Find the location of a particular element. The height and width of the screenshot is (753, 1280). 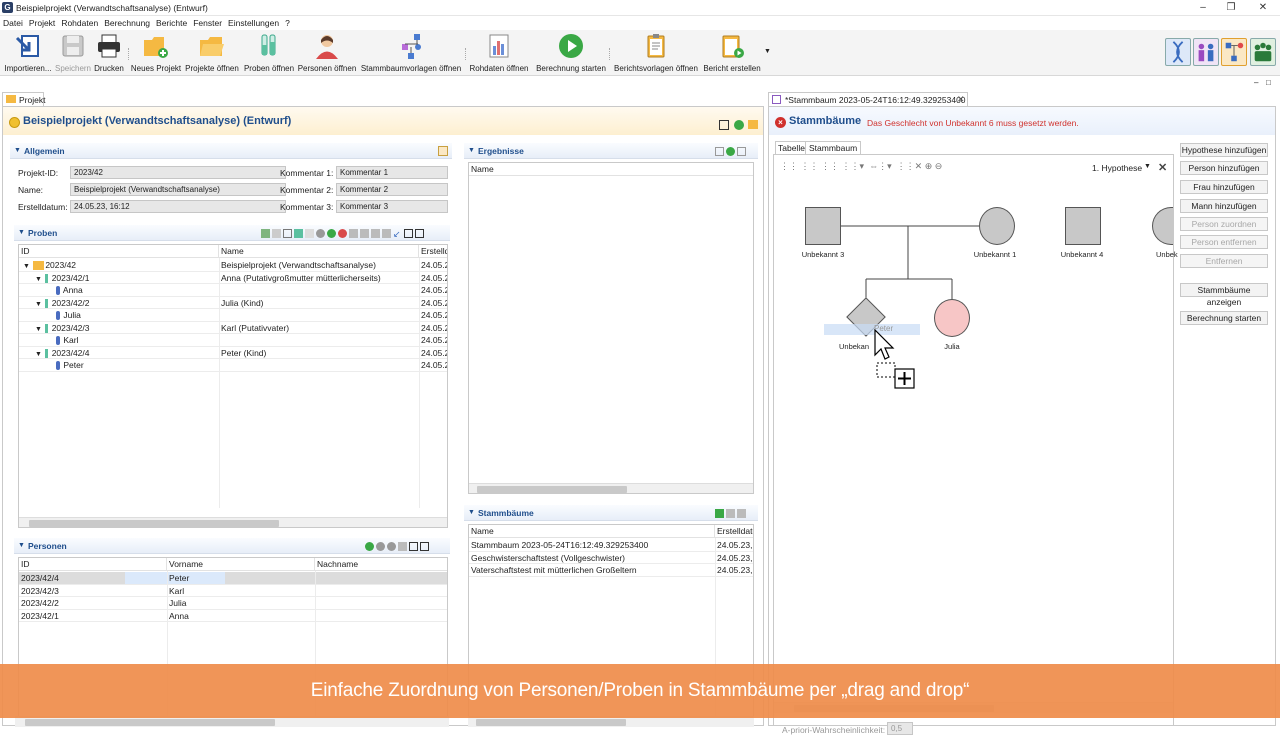

assign-person-button: Person zuordnen is located at coordinates (1224, 224).